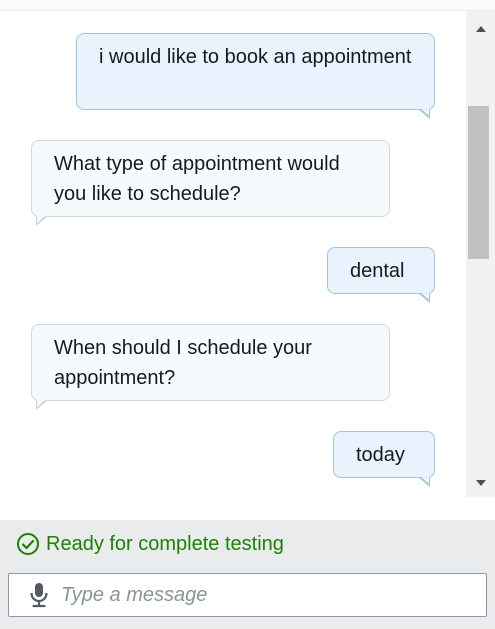 The image size is (495, 629). Describe the element at coordinates (255, 57) in the screenshot. I see `message-text: i would like to book an appointment` at that location.